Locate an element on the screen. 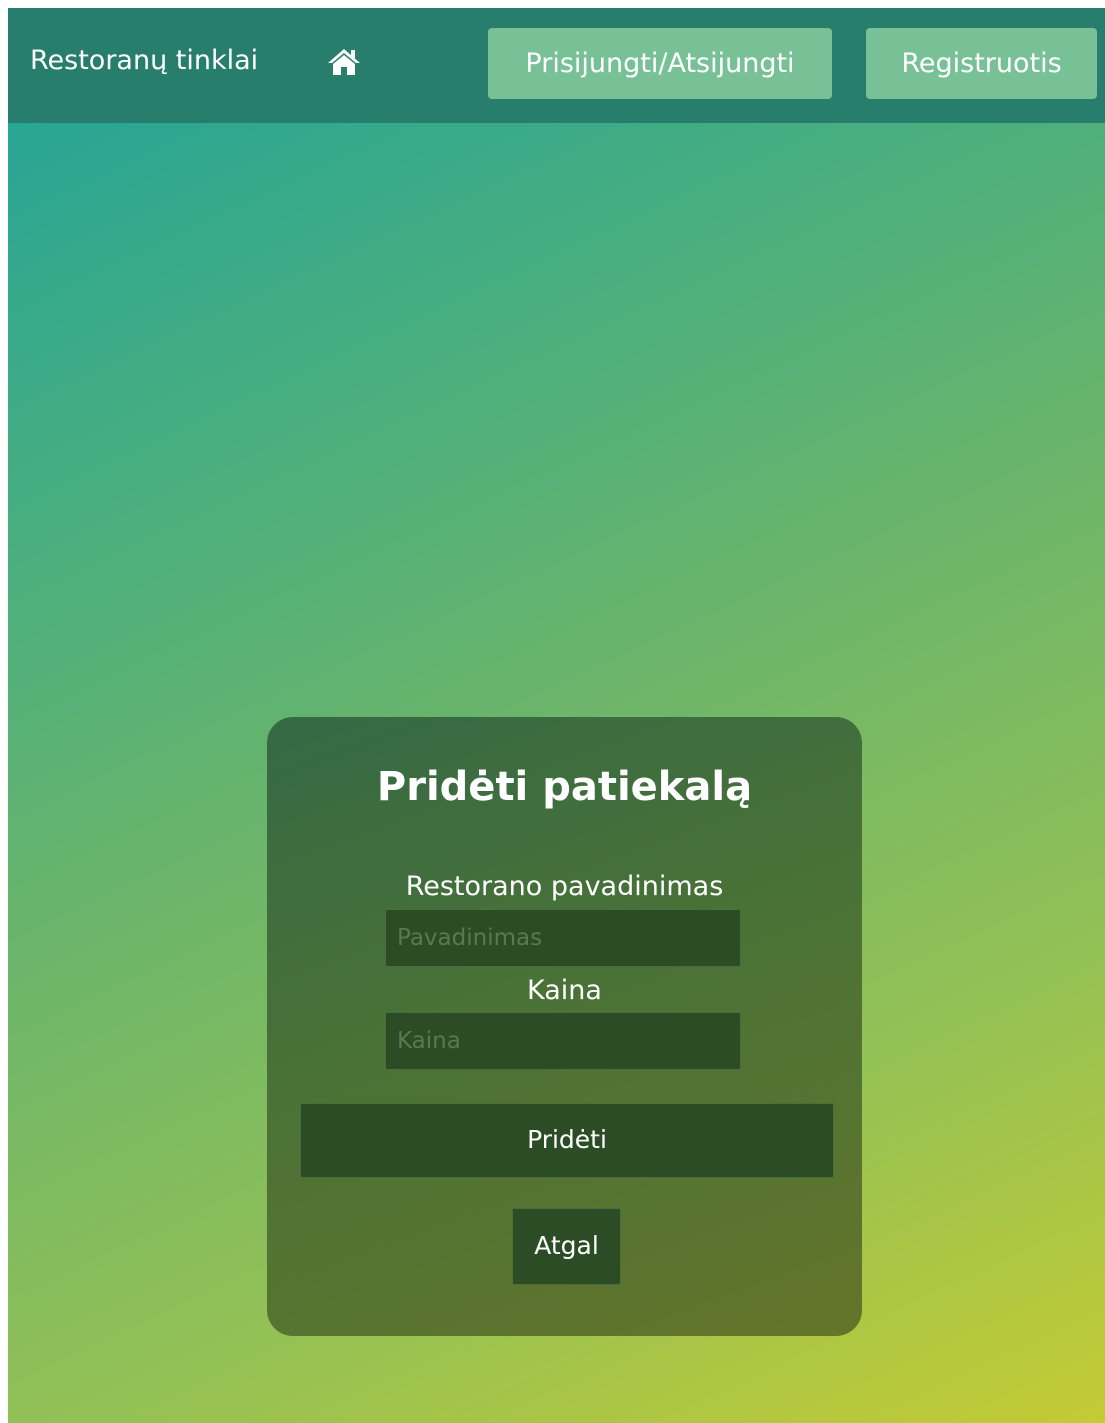 The width and height of the screenshot is (1105, 1423). add-button: Pridėti is located at coordinates (567, 1140).